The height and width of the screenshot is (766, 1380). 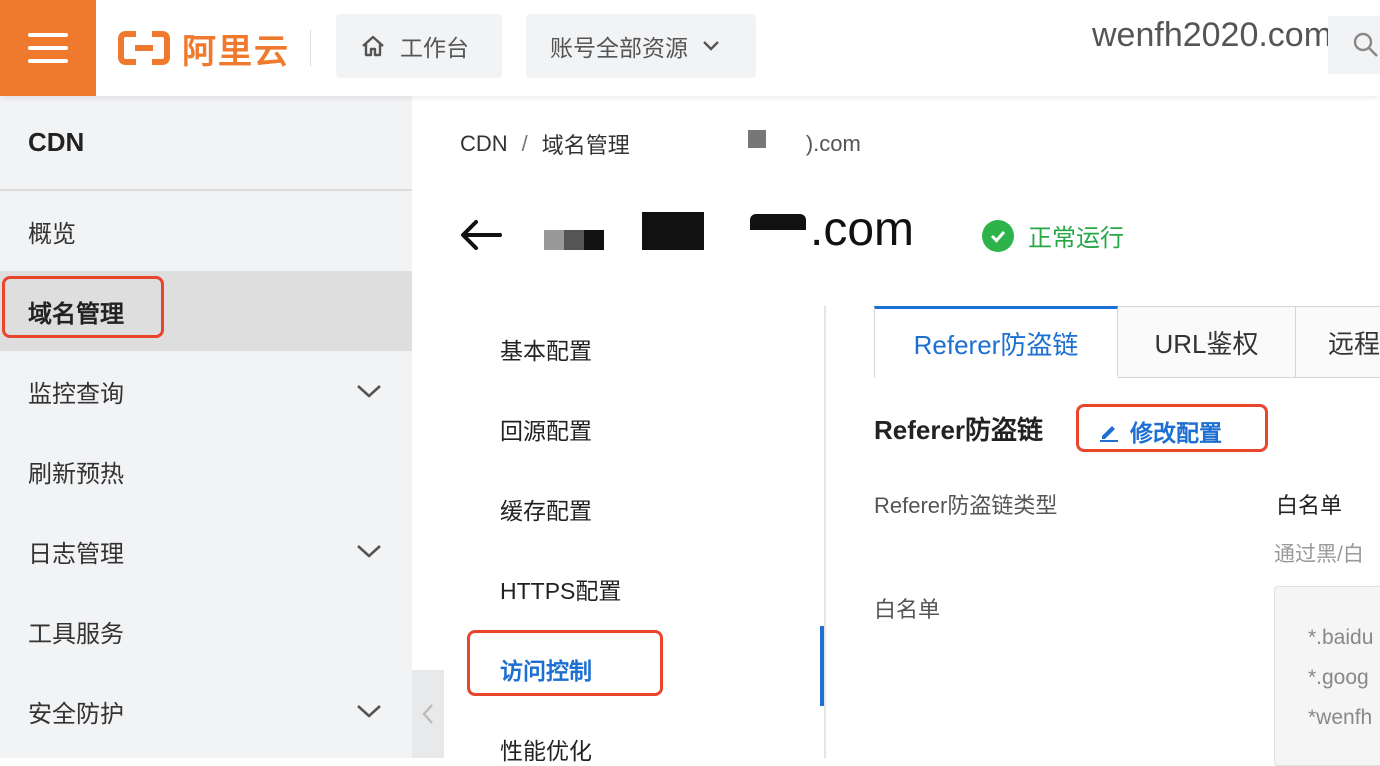 What do you see at coordinates (833, 143) in the screenshot?
I see `breadcrumb-current: ).com` at bounding box center [833, 143].